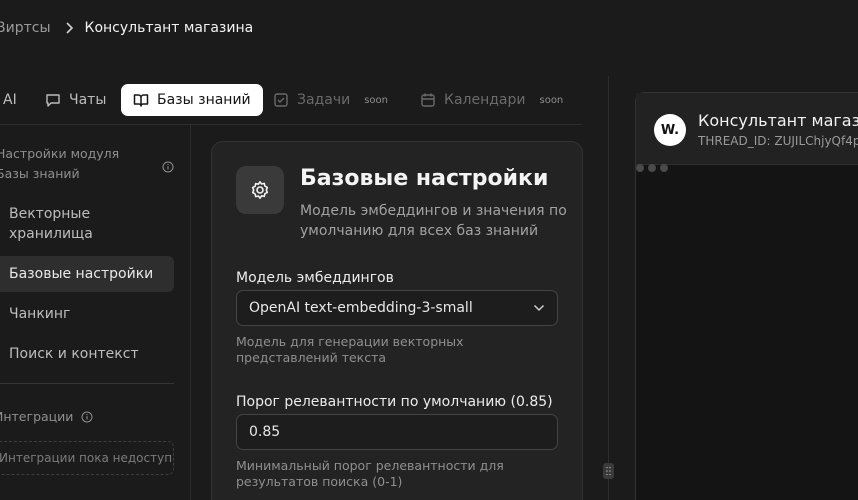 This screenshot has height=500, width=858. What do you see at coordinates (315, 278) in the screenshot?
I see `embedding-model-label: Модель эмбеддингов` at bounding box center [315, 278].